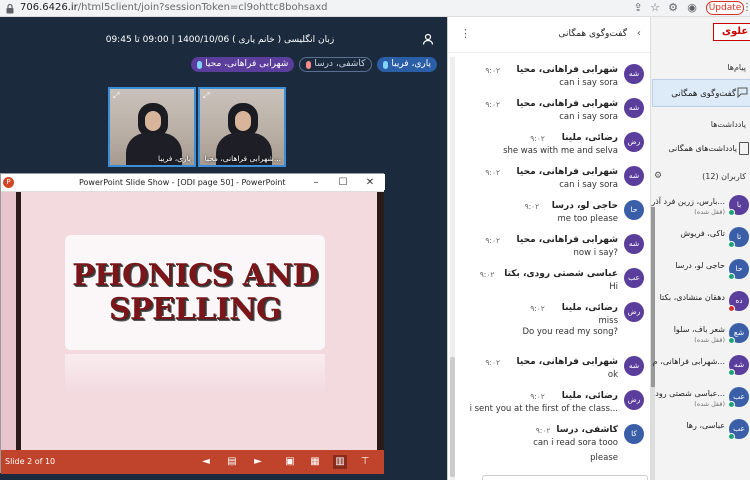 Image resolution: width=750 pixels, height=480 pixels. Describe the element at coordinates (736, 67) in the screenshot. I see `messages-section-label: پیام‌ها` at that location.